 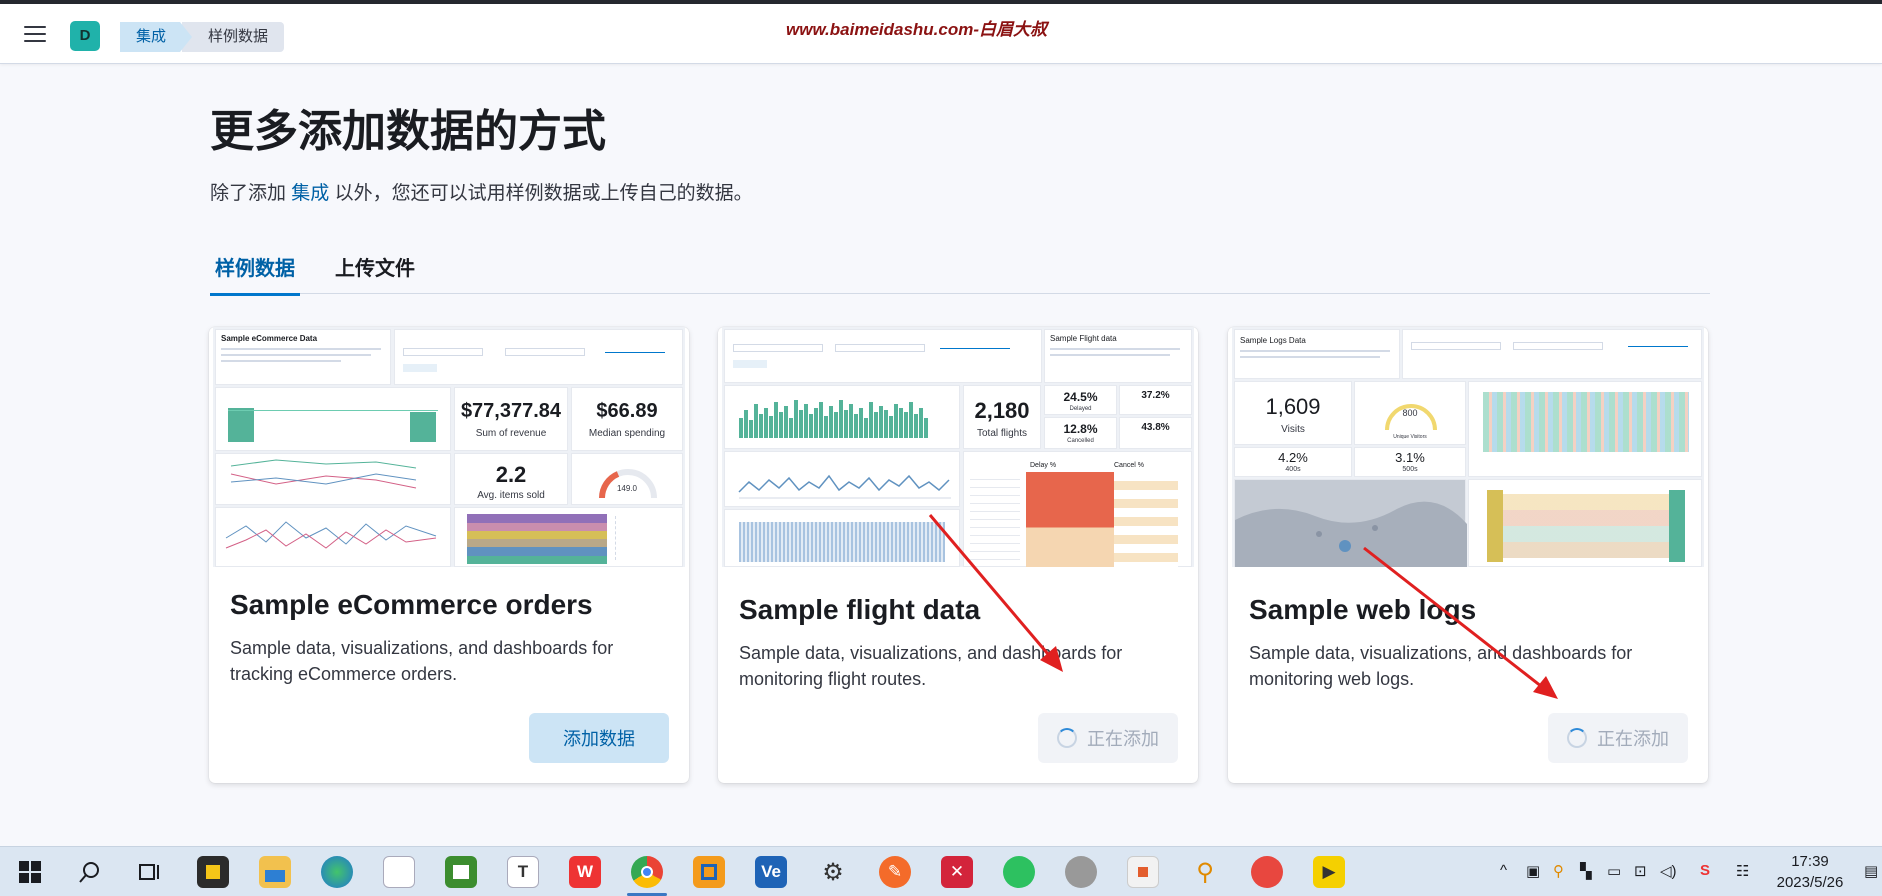 I want to click on thumb-col-cancel: Cancel %, so click(x=1129, y=465).